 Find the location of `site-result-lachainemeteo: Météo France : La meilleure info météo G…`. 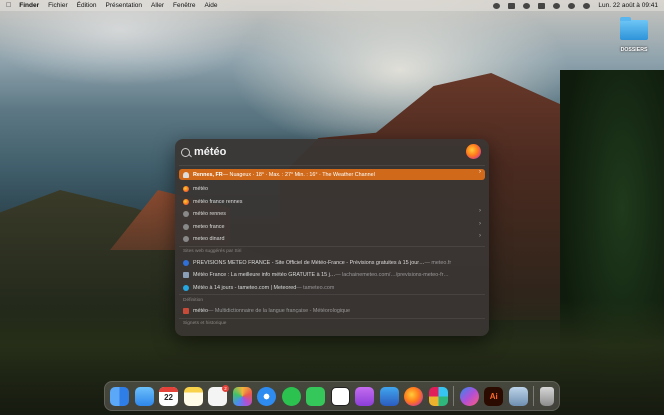

site-result-lachainemeteo: Météo France : La meilleure info météo G… is located at coordinates (332, 275).